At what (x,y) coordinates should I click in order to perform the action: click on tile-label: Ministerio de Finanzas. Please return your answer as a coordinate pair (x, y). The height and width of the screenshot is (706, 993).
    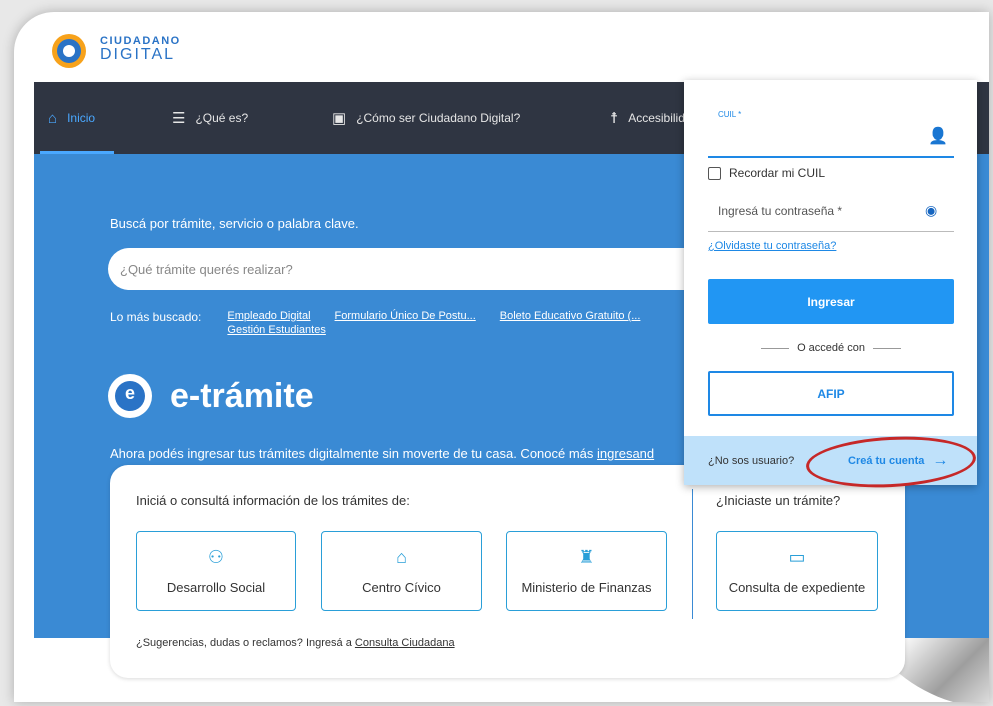
    Looking at the image, I should click on (586, 587).